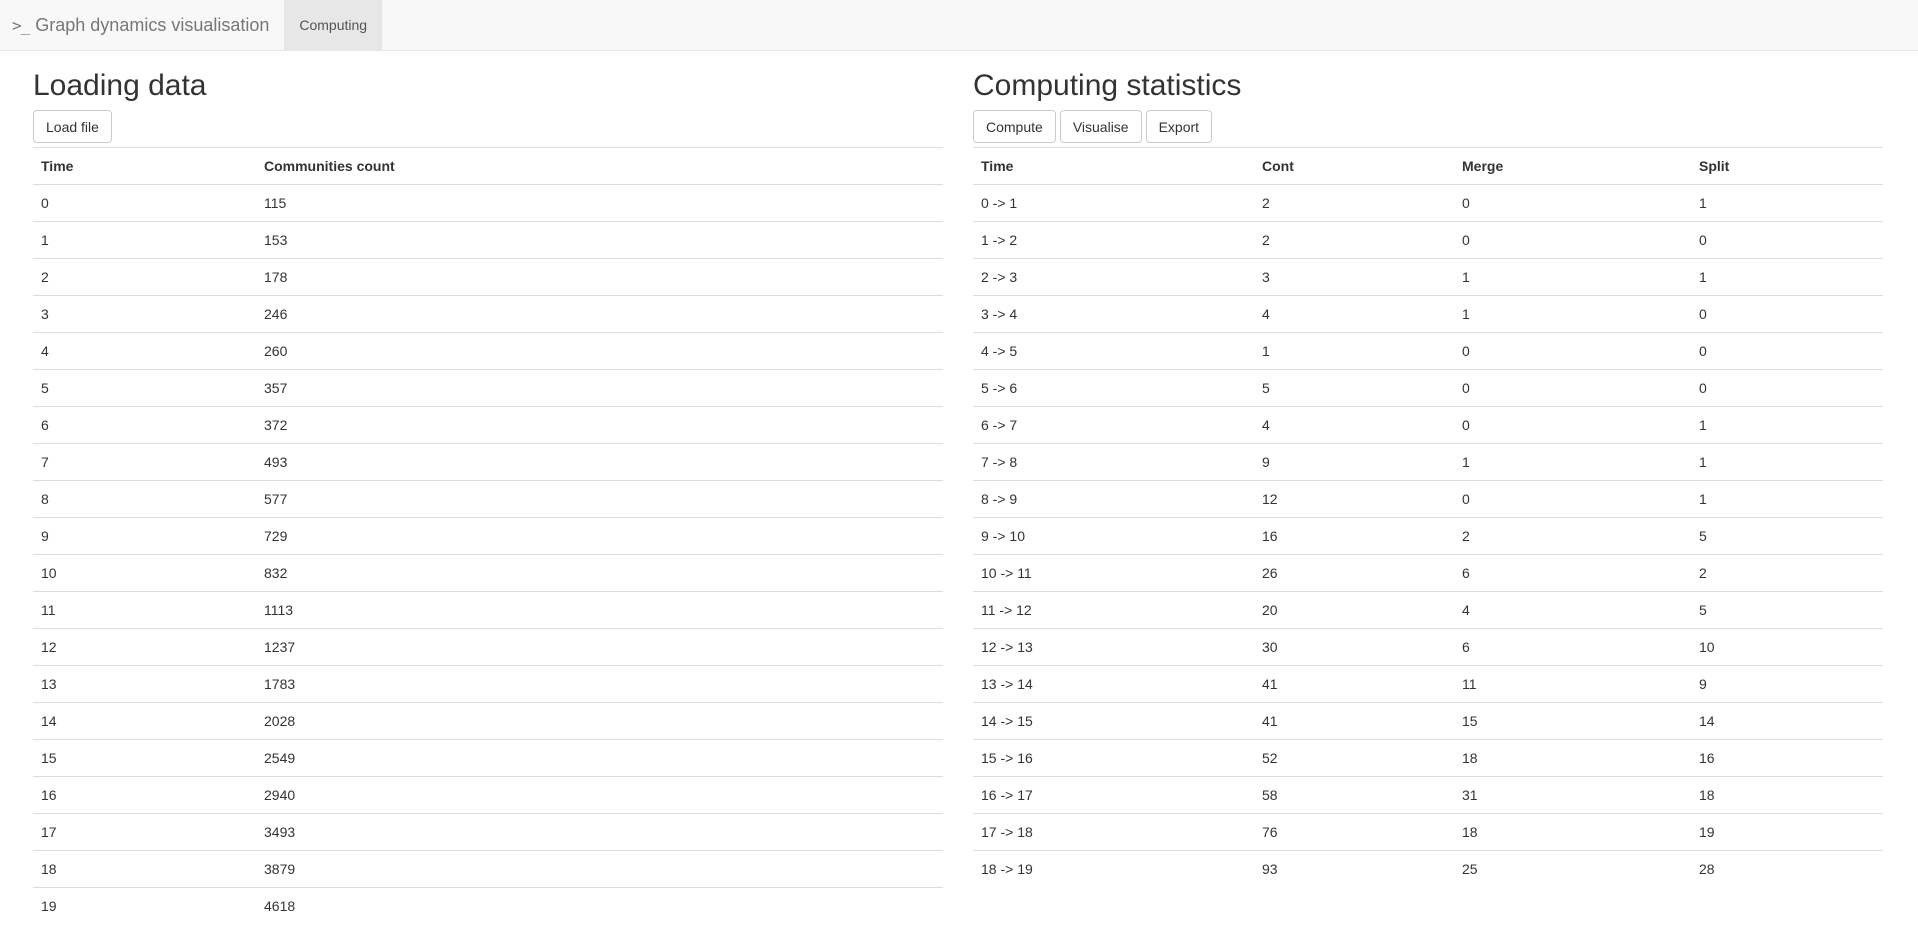 Image resolution: width=1918 pixels, height=933 pixels. Describe the element at coordinates (144, 314) in the screenshot. I see `table-cell: 3` at that location.